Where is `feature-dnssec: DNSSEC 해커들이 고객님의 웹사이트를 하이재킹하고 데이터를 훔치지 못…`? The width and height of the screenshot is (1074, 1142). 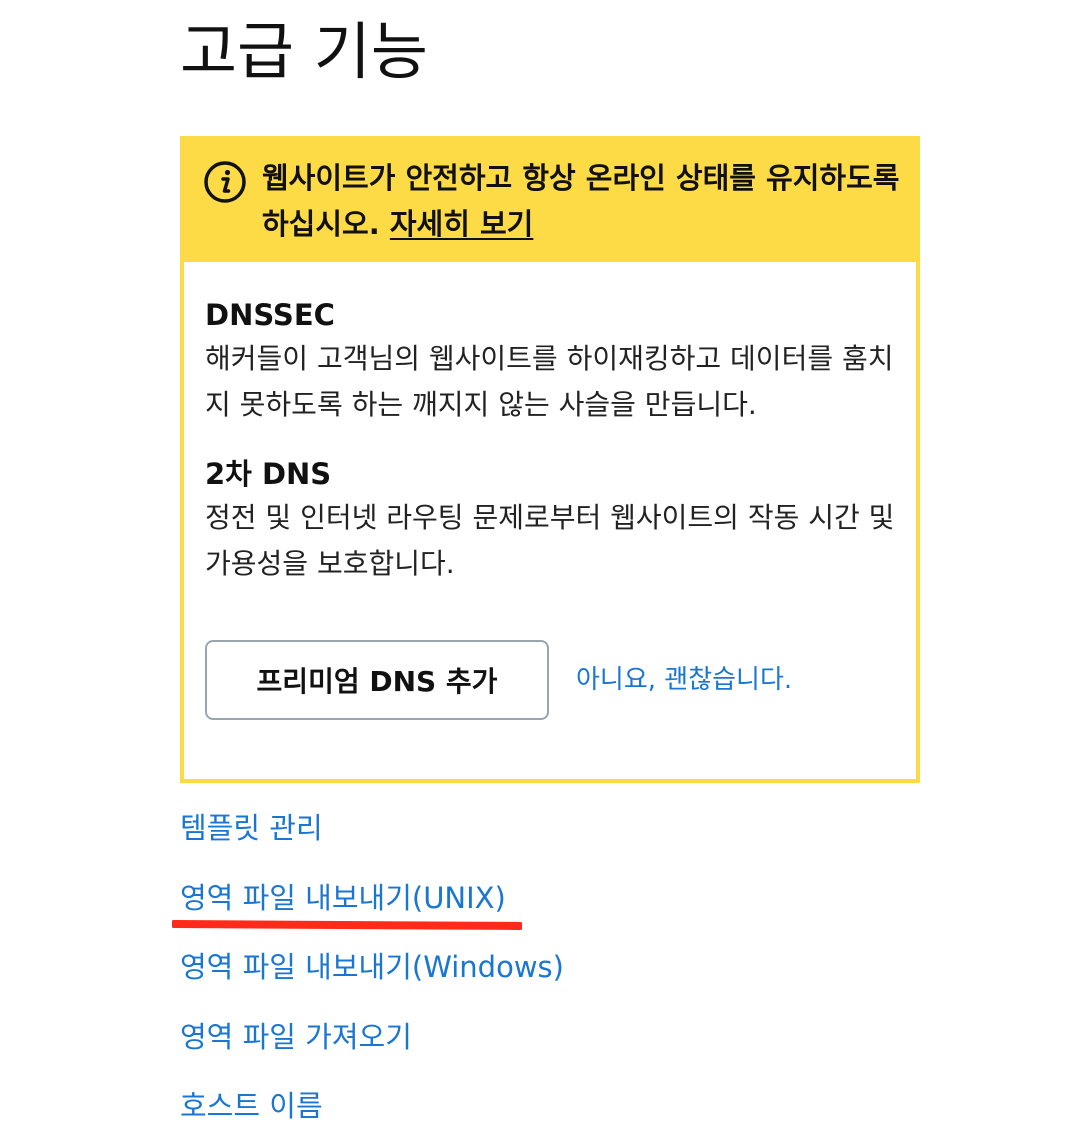 feature-dnssec: DNSSEC 해커들이 고객님의 웹사이트를 하이재킹하고 데이터를 훔치지 못… is located at coordinates (555, 361).